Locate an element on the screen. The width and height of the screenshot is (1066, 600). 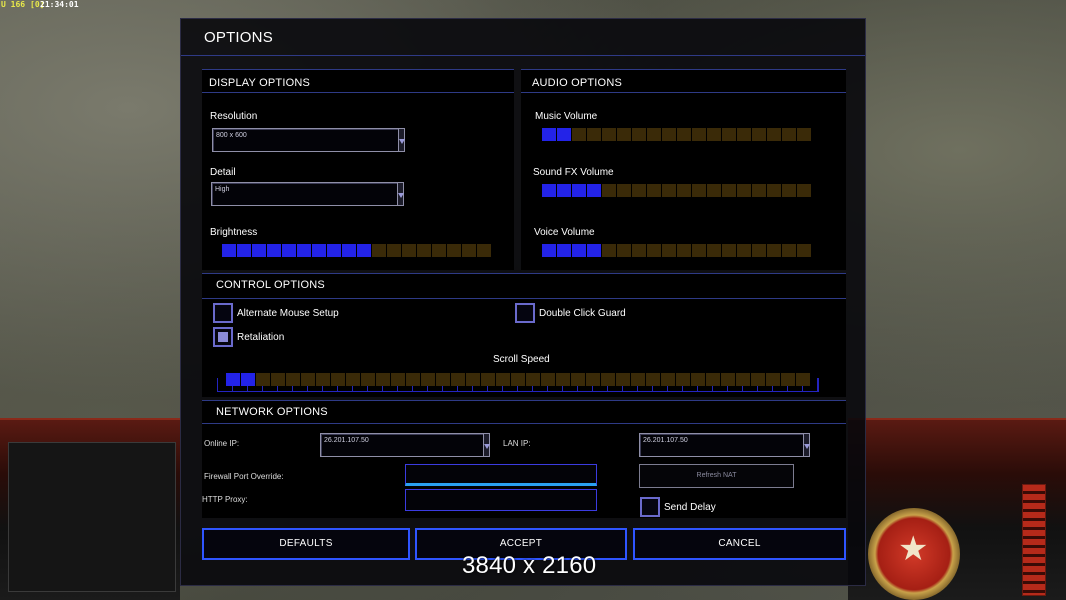
resolution-dropdown: 800 x 600 is located at coordinates (308, 140).